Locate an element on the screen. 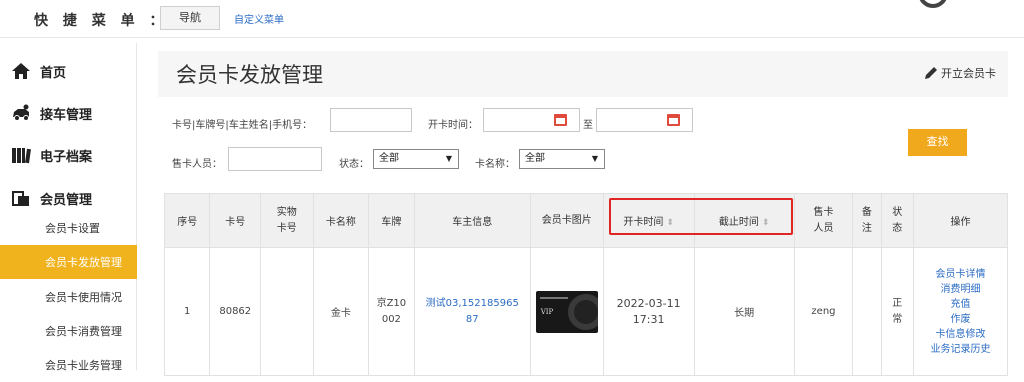 Image resolution: width=1024 pixels, height=382 pixels. sidebar: 首页 接车管理 电子档案 会员管理 会员卡设置 会员卡发放管理 会员卡使用情况 is located at coordinates (68, 207).